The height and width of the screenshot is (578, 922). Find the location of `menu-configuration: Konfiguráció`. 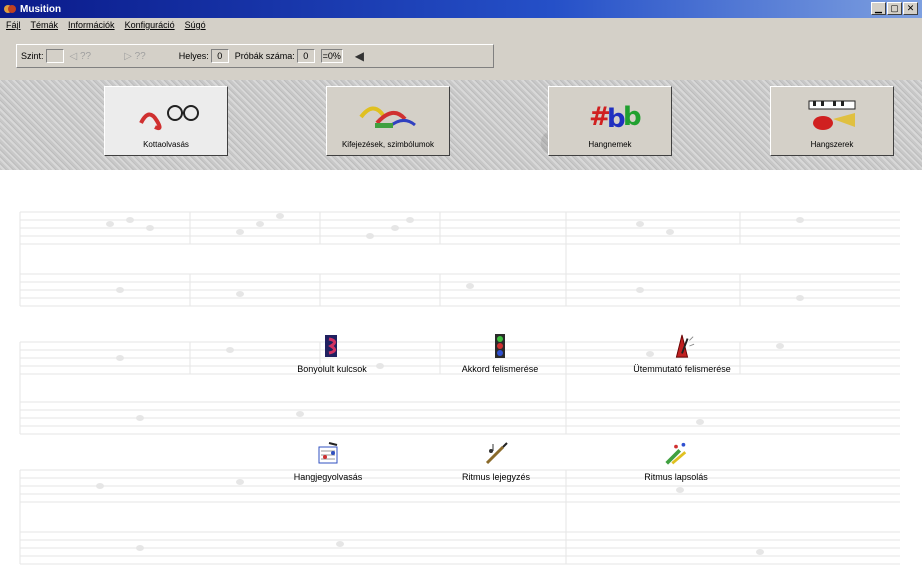

menu-configuration: Konfiguráció is located at coordinates (150, 25).